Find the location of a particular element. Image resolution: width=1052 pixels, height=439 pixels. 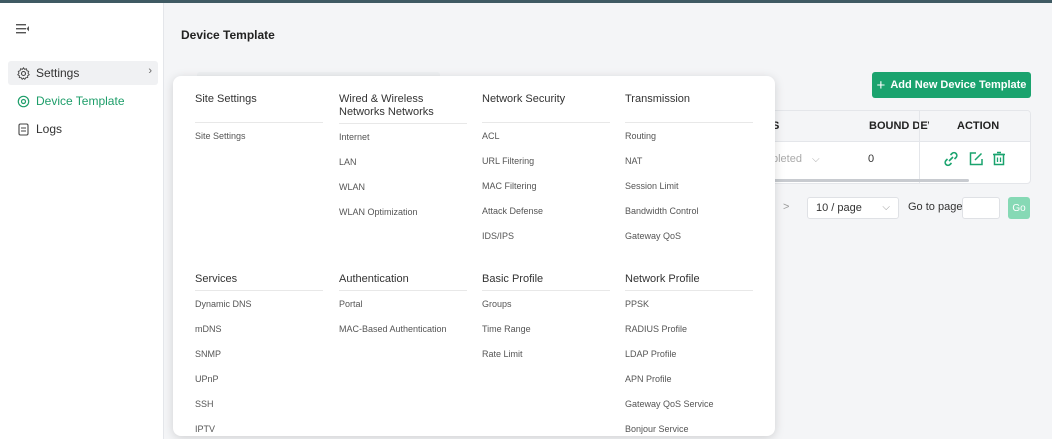

menu-item: PPSK is located at coordinates (689, 304).